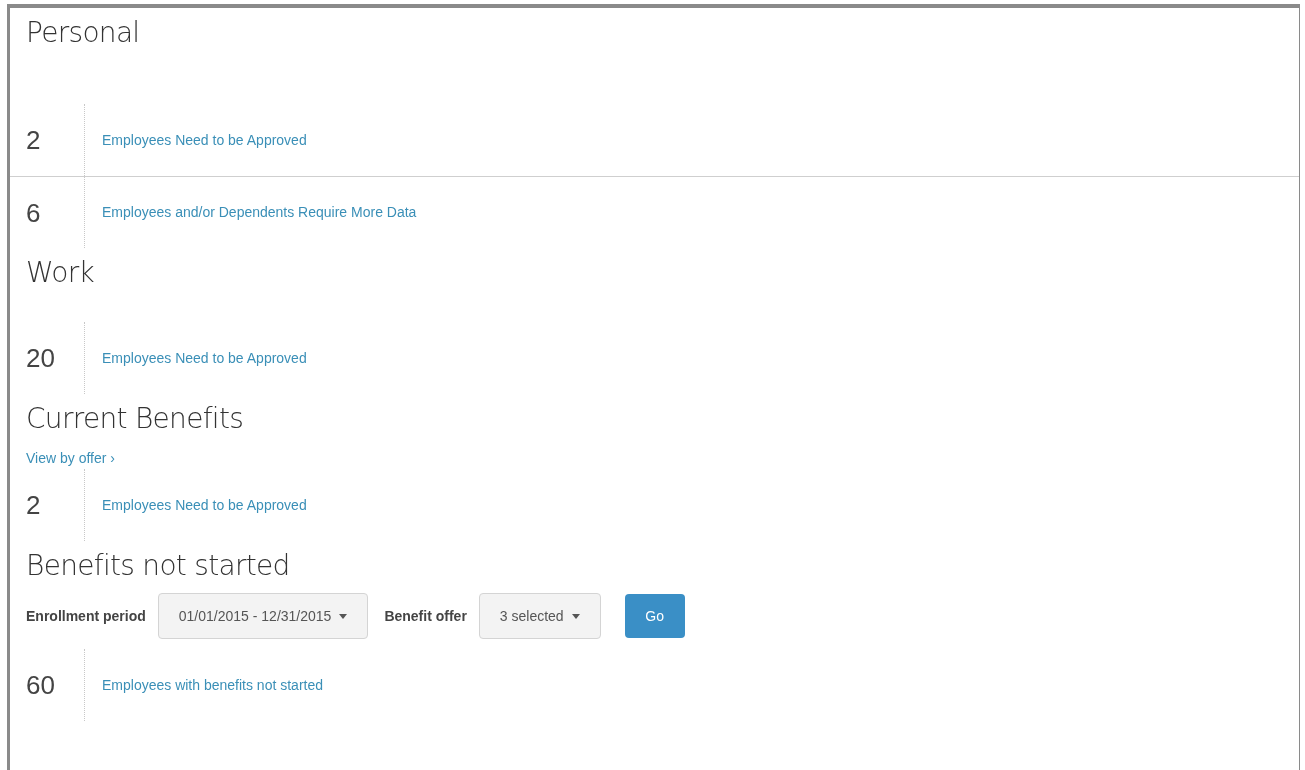  I want to click on count: 60, so click(41, 685).